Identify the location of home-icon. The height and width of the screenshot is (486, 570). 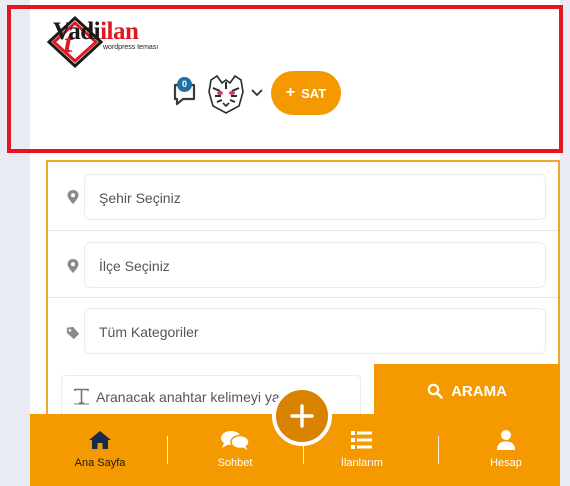
(100, 440).